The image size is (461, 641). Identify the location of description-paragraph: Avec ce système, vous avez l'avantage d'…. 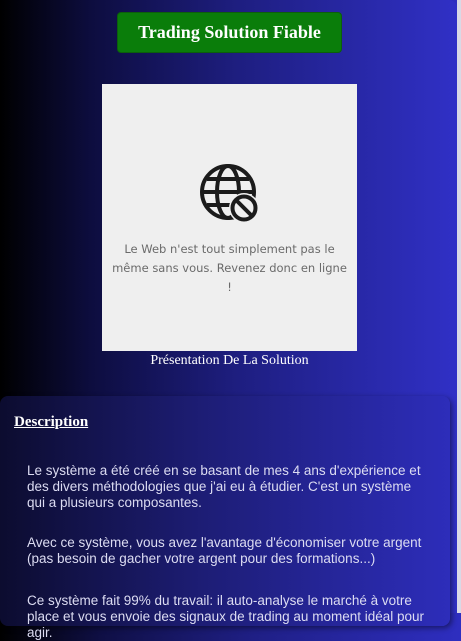
(224, 550).